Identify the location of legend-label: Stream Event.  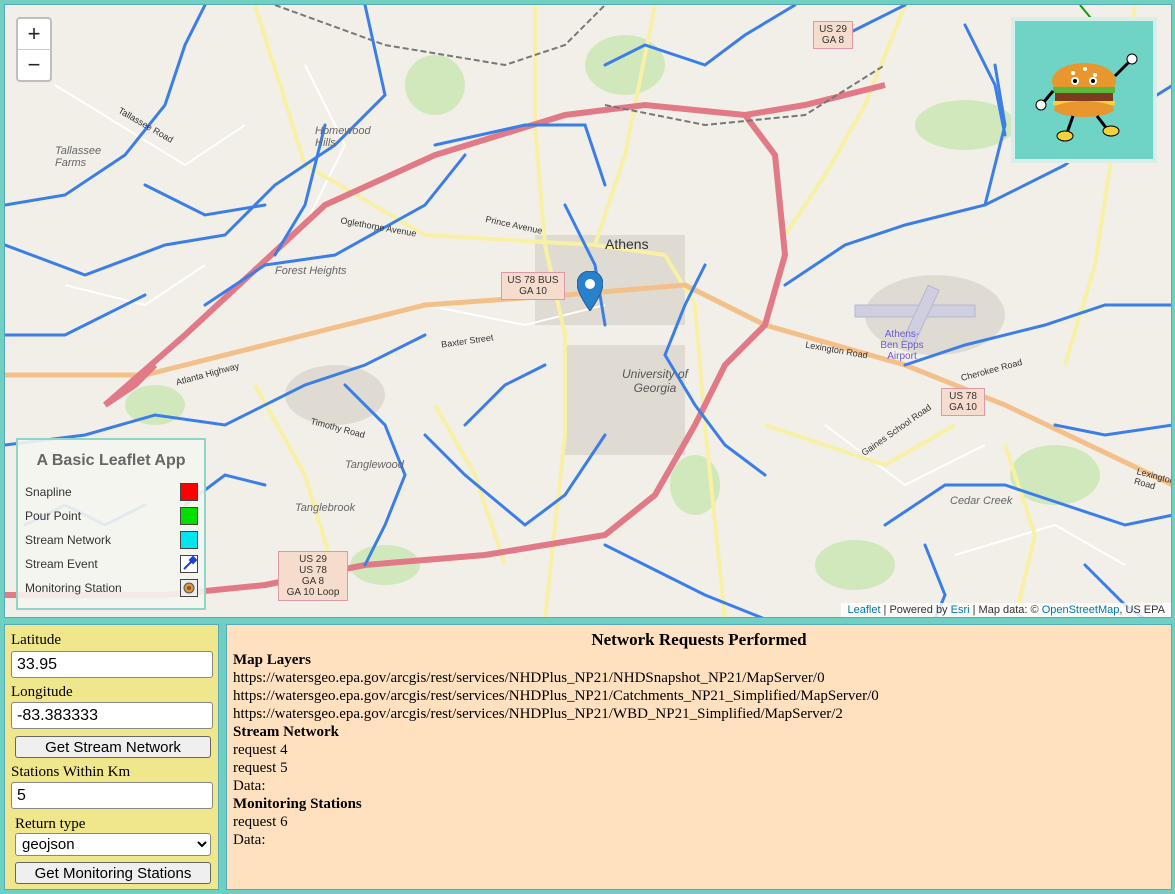
(61, 564).